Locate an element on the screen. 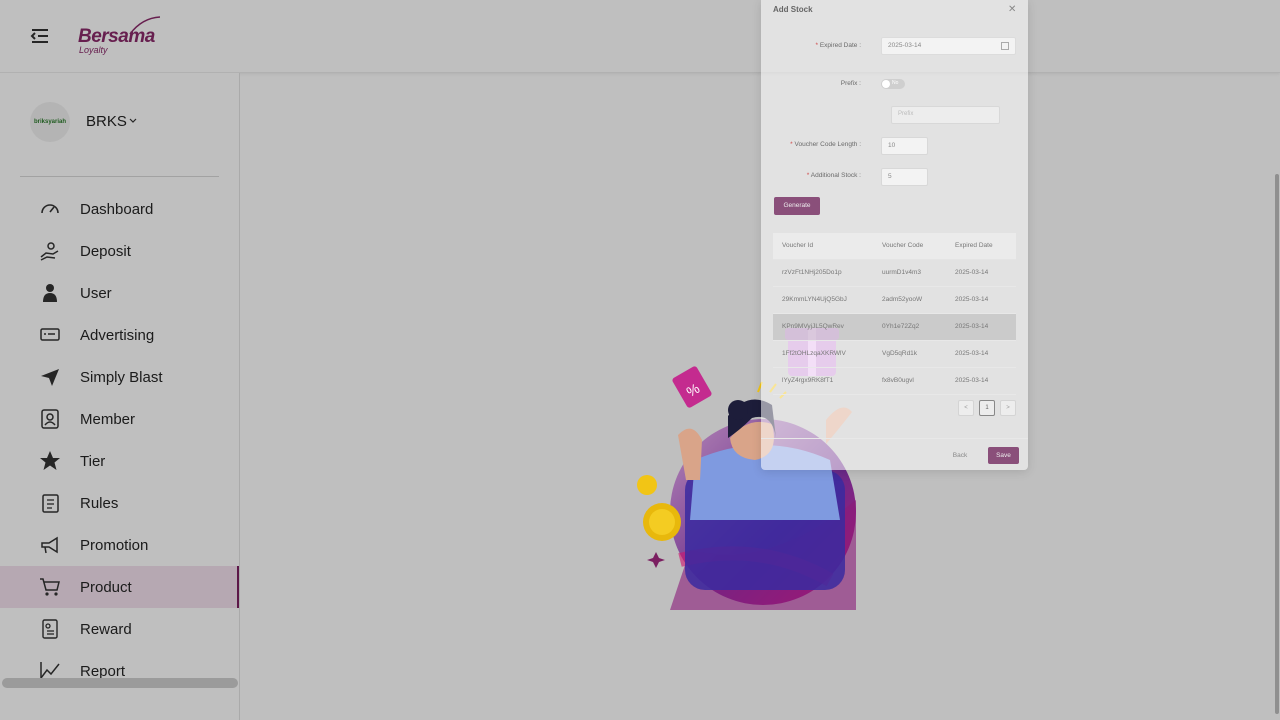 The height and width of the screenshot is (720, 1280). expired-date-value: 2025-03-14 is located at coordinates (905, 45).